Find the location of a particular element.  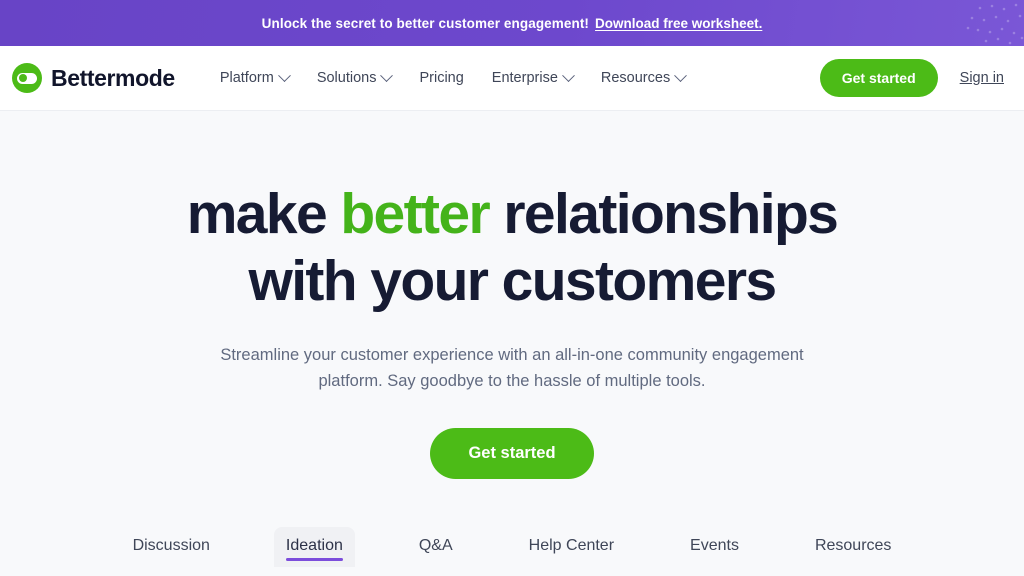

promo-banner-link: Download free worksheet. is located at coordinates (678, 23).